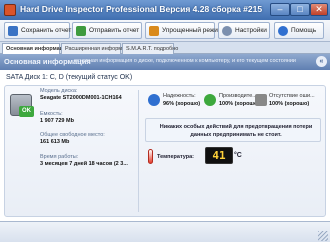 The height and width of the screenshot is (242, 330). I want to click on simple-mode-icon, so click(154, 31).